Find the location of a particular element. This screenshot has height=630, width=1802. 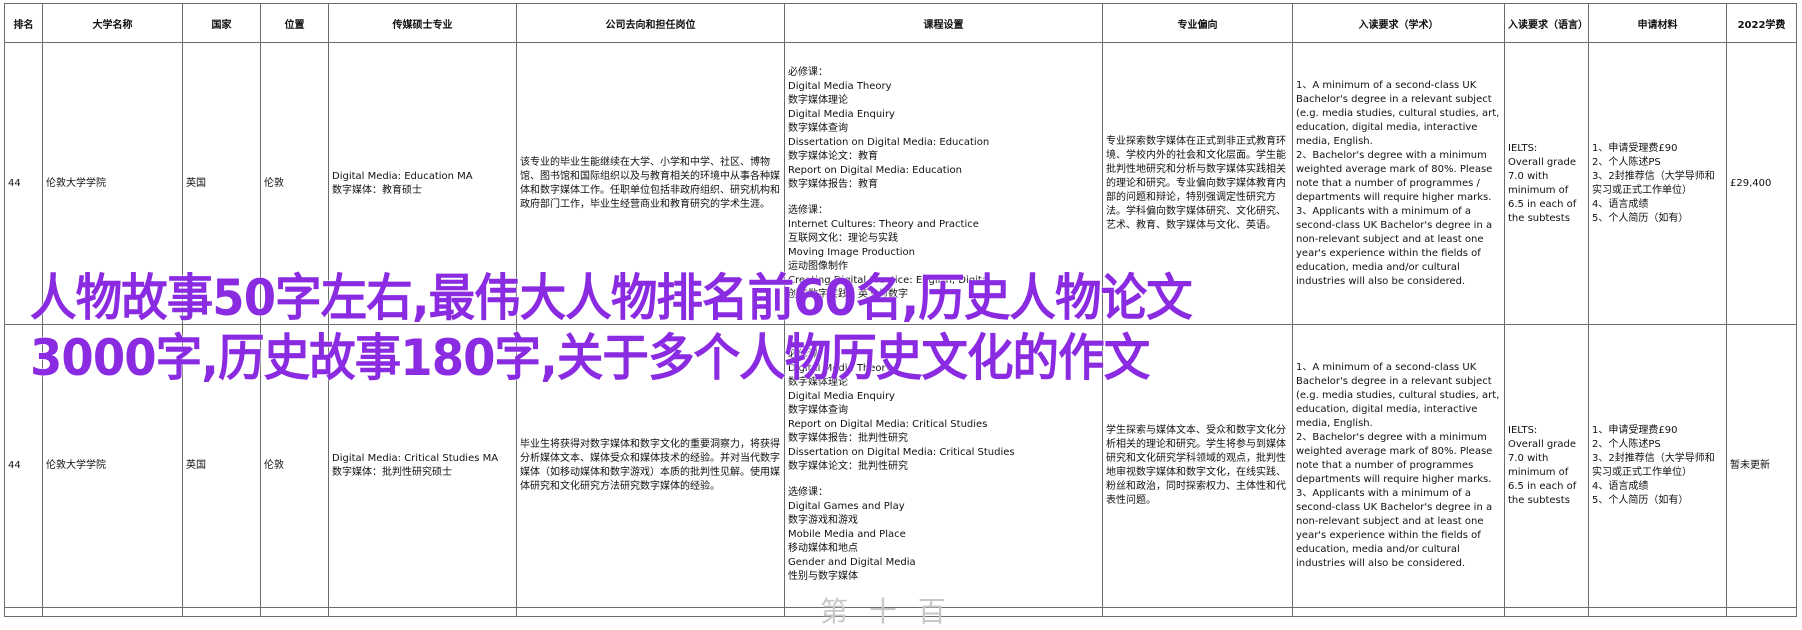

header-cell-career: 公司去向和担任岗位 is located at coordinates (650, 23).